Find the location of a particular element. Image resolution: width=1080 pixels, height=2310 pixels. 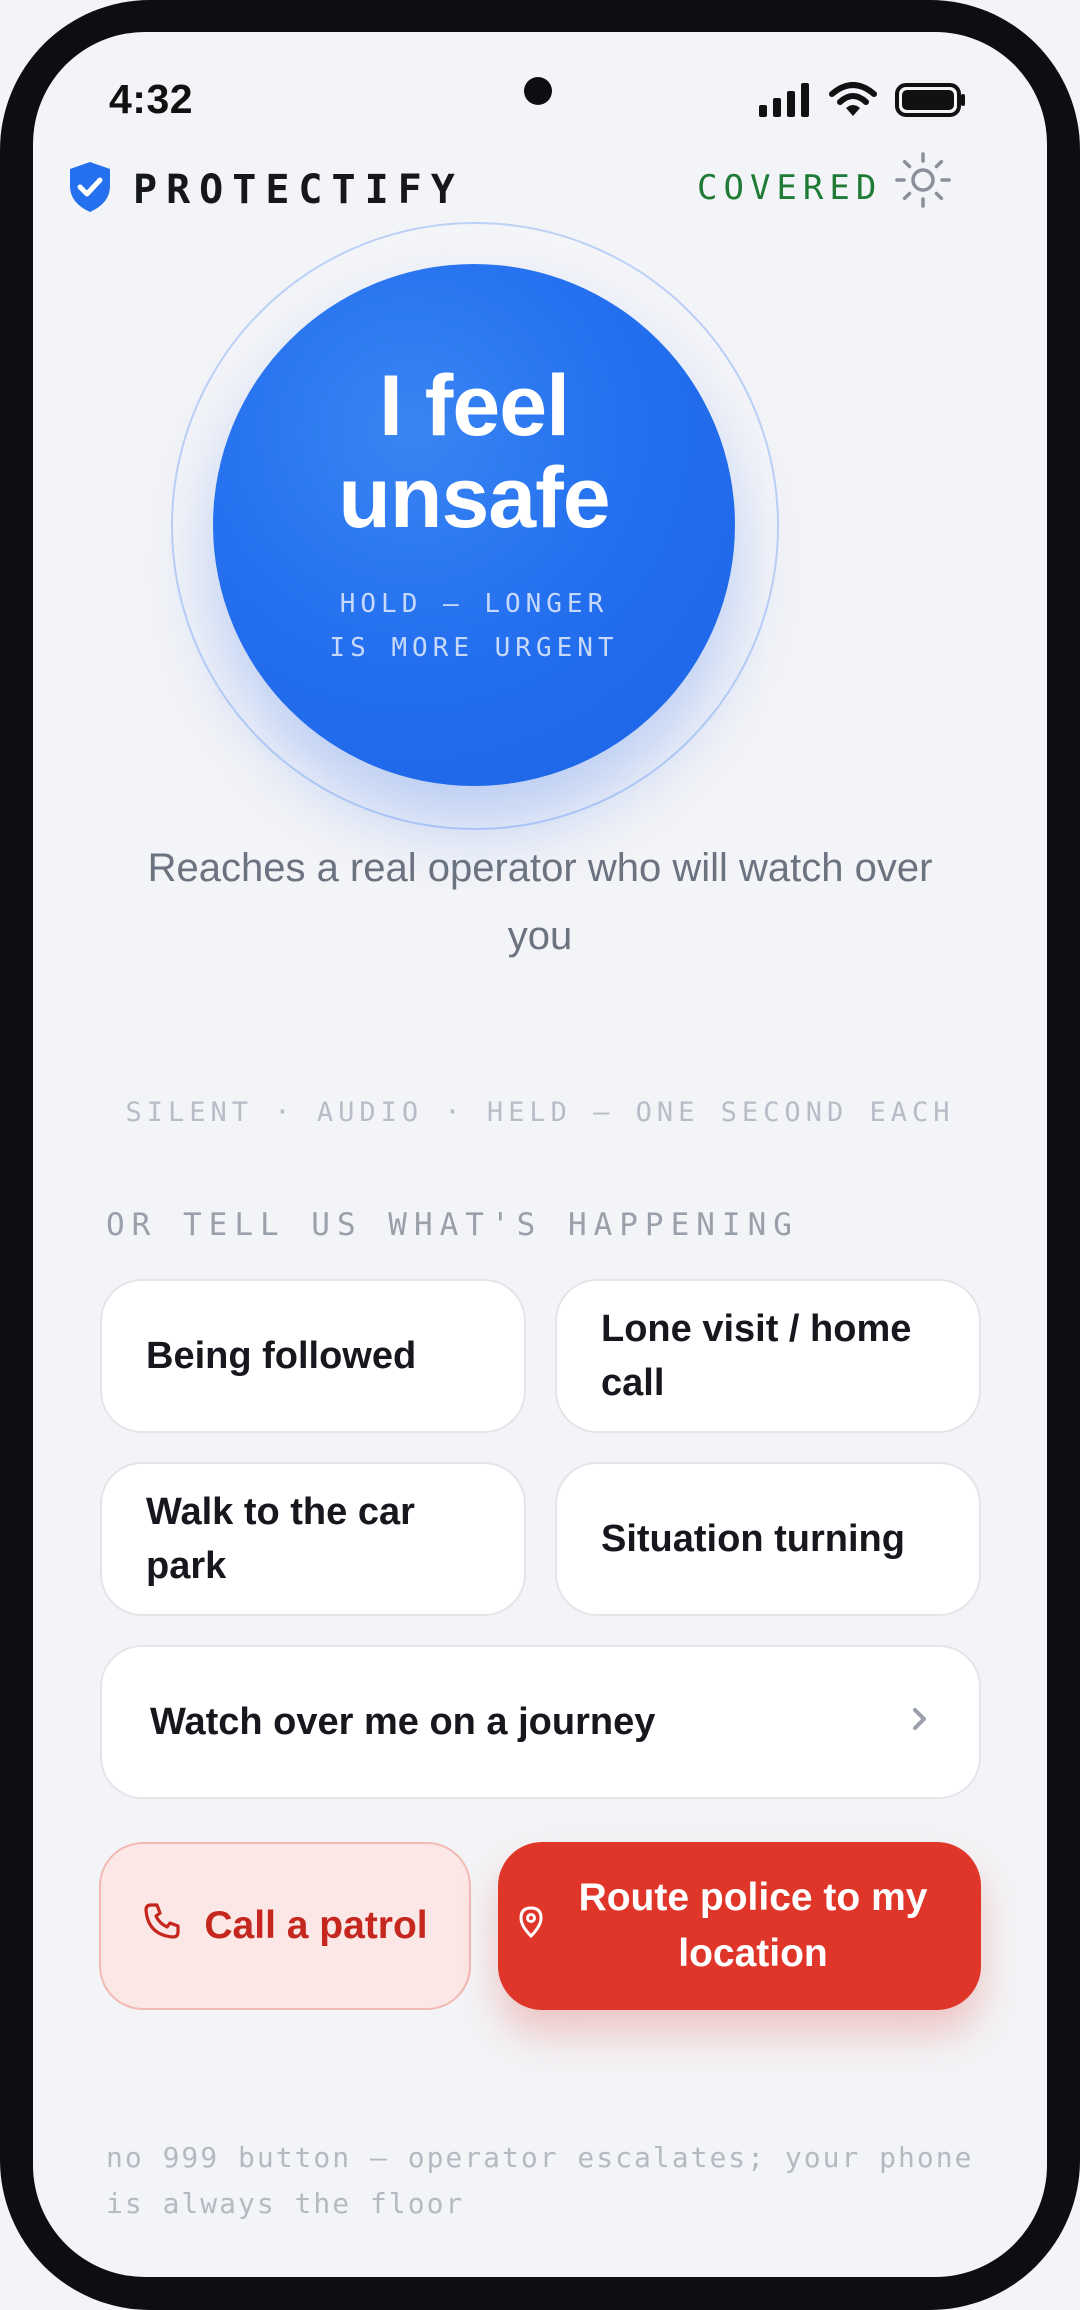

coverage-status: COVERED is located at coordinates (790, 188).